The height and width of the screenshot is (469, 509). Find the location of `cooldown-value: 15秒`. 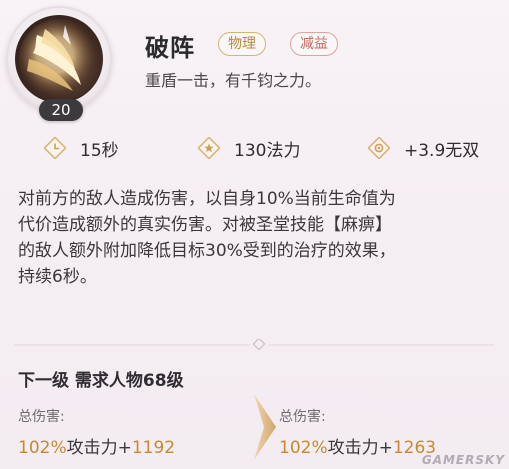

cooldown-value: 15秒 is located at coordinates (99, 150).